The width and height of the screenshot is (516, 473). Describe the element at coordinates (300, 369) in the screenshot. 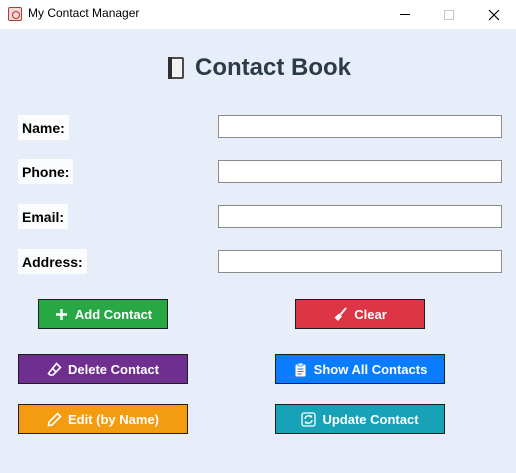

I see `clipboard-icon` at that location.